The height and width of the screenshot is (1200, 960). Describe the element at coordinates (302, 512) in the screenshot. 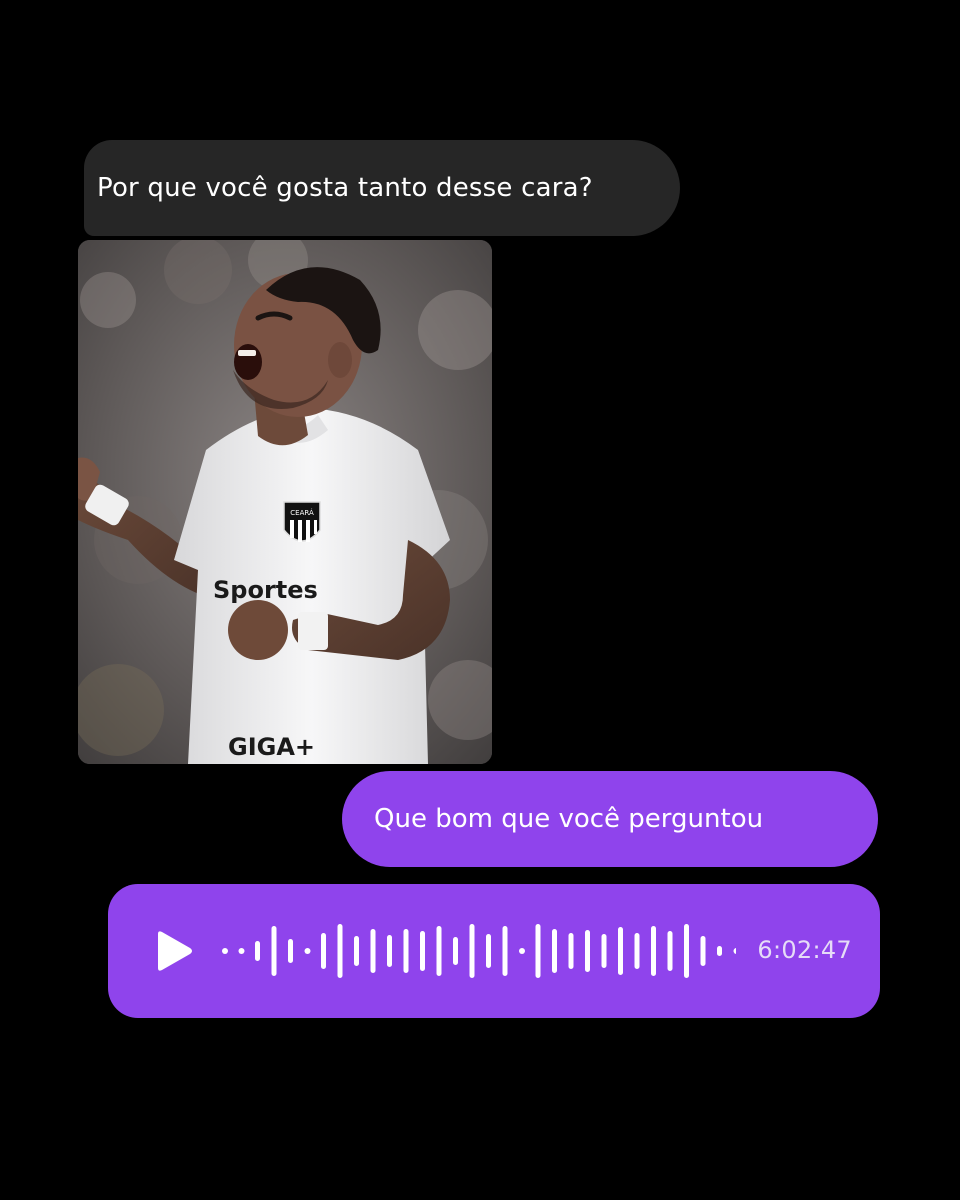

I see `svg-text: CEARÁ` at that location.